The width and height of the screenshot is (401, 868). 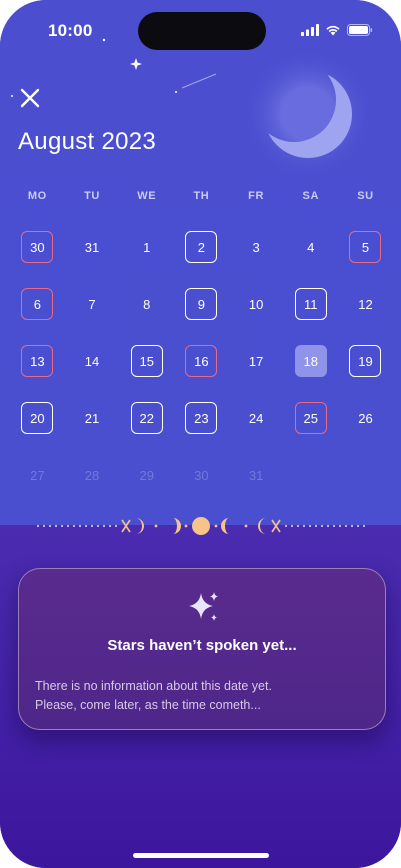 I want to click on calendar-day: 14, so click(x=92, y=361).